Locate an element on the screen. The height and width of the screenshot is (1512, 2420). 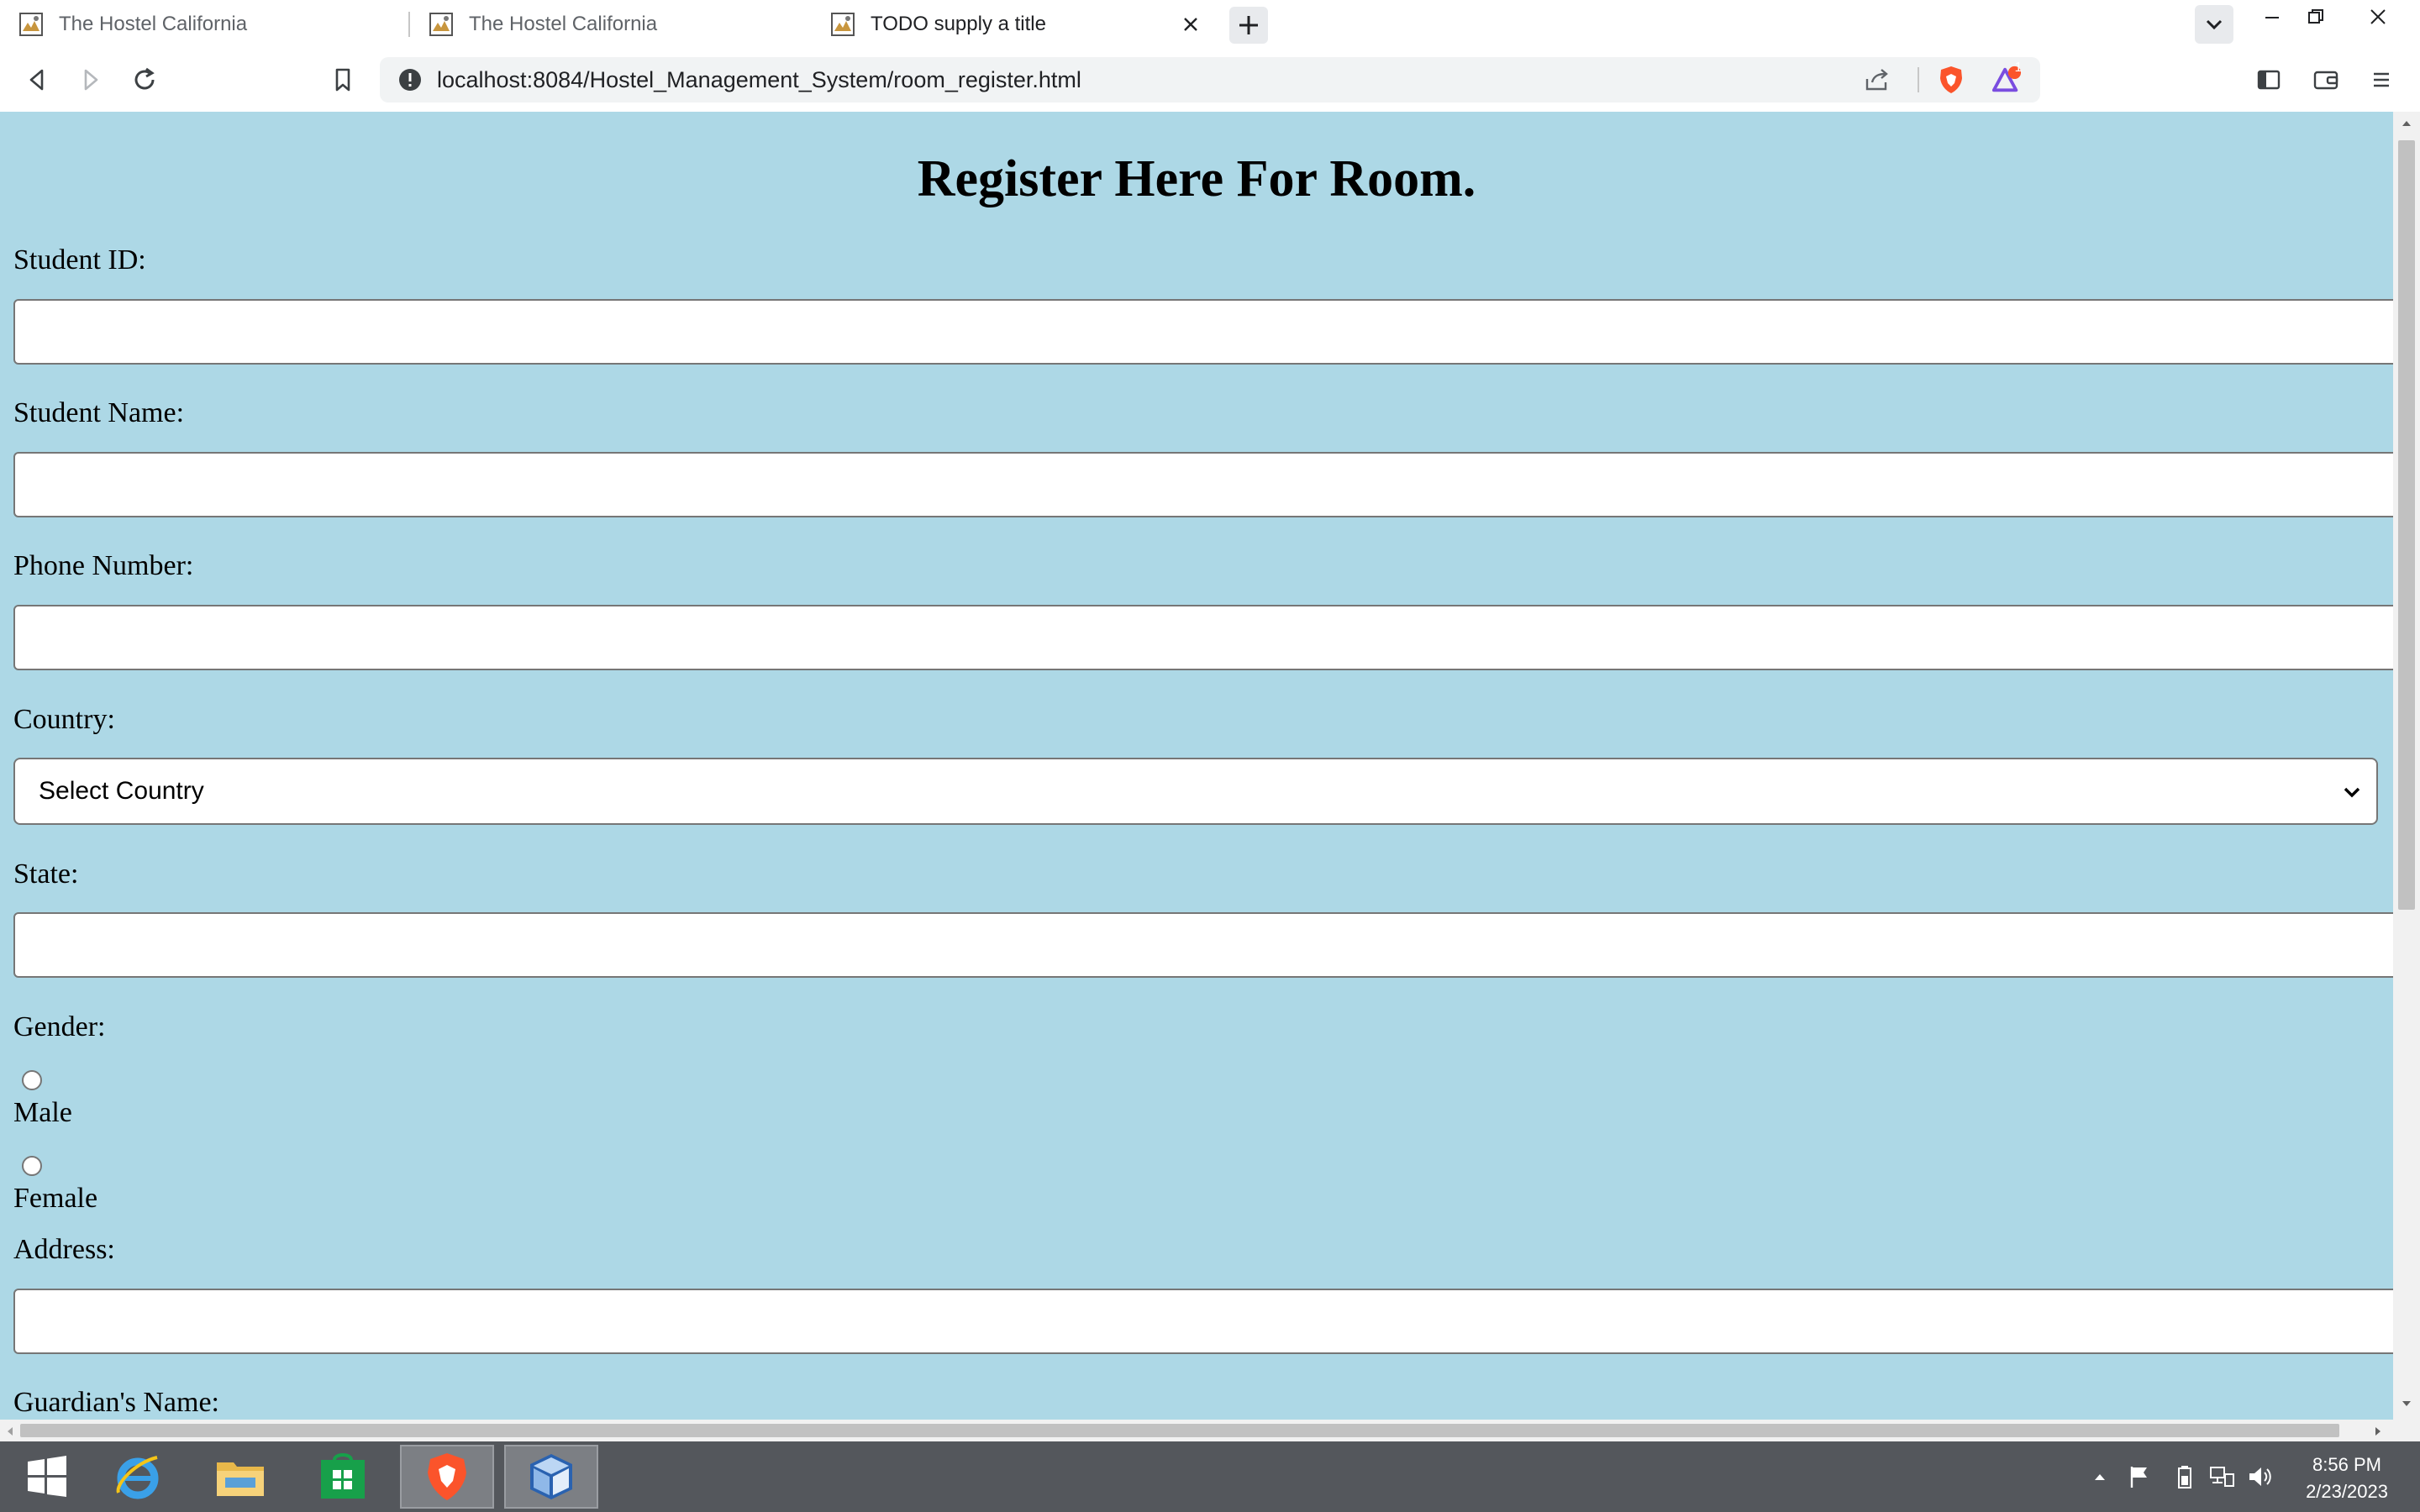
student-id-input is located at coordinates (1203, 332).